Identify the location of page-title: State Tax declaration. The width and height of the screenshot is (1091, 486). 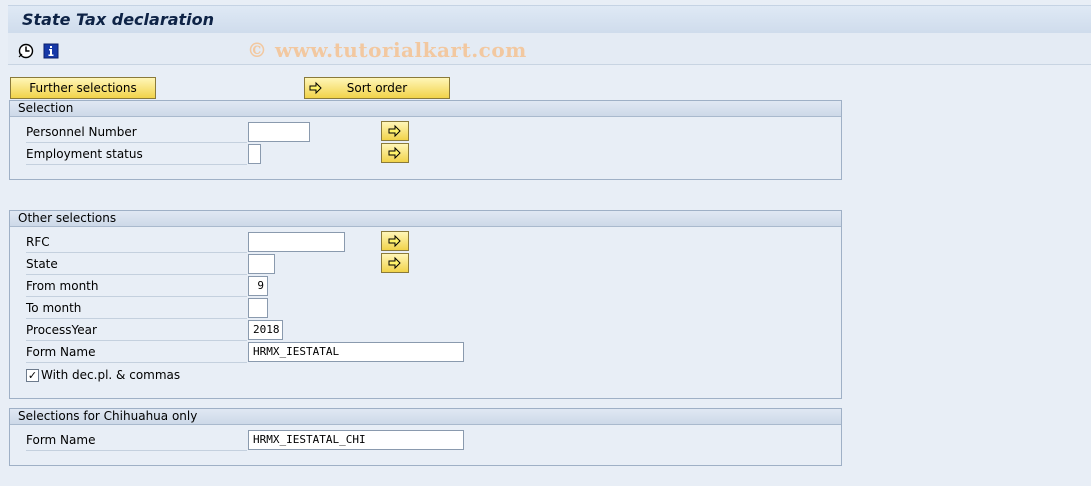
(118, 19).